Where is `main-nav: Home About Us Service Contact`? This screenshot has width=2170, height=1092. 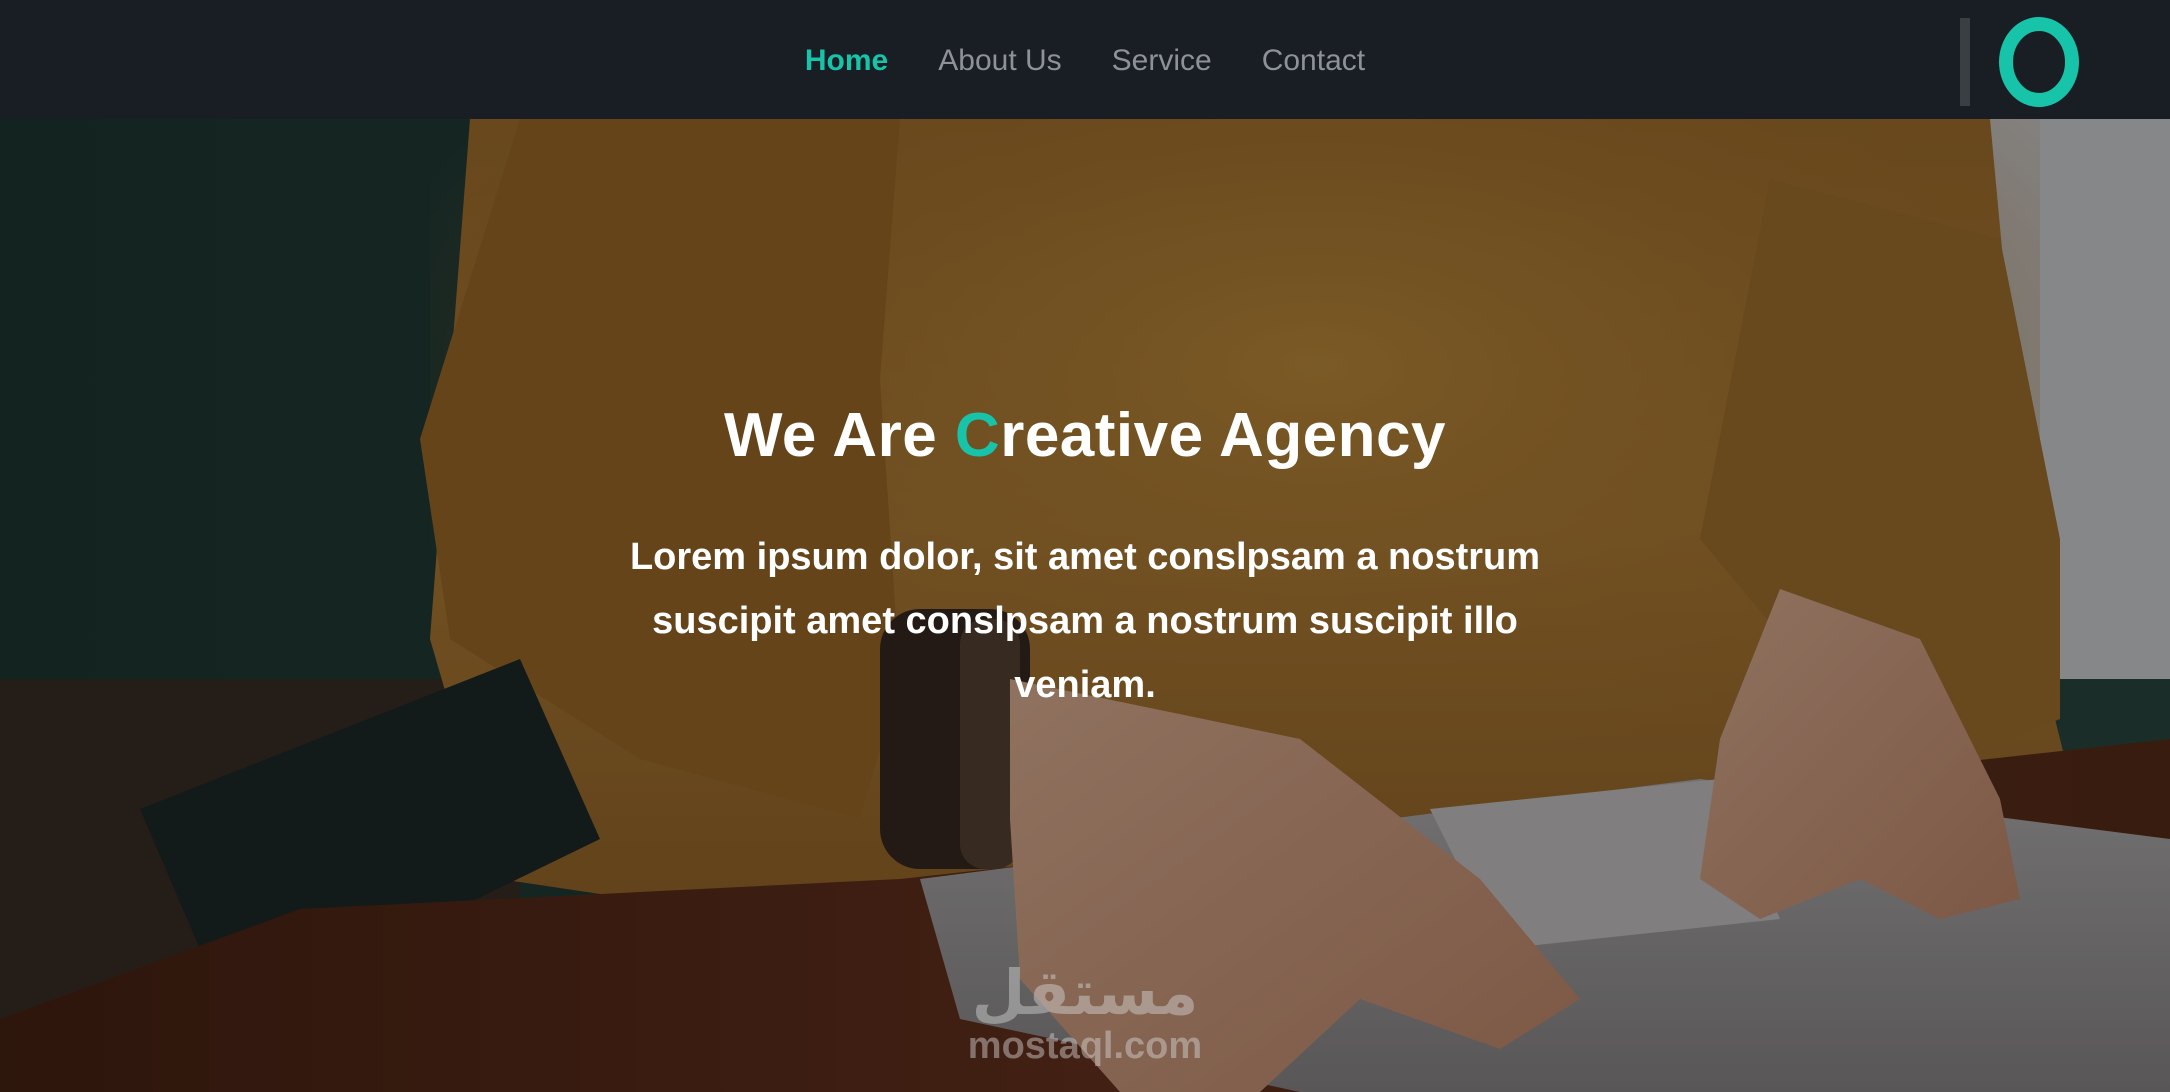 main-nav: Home About Us Service Contact is located at coordinates (1085, 59).